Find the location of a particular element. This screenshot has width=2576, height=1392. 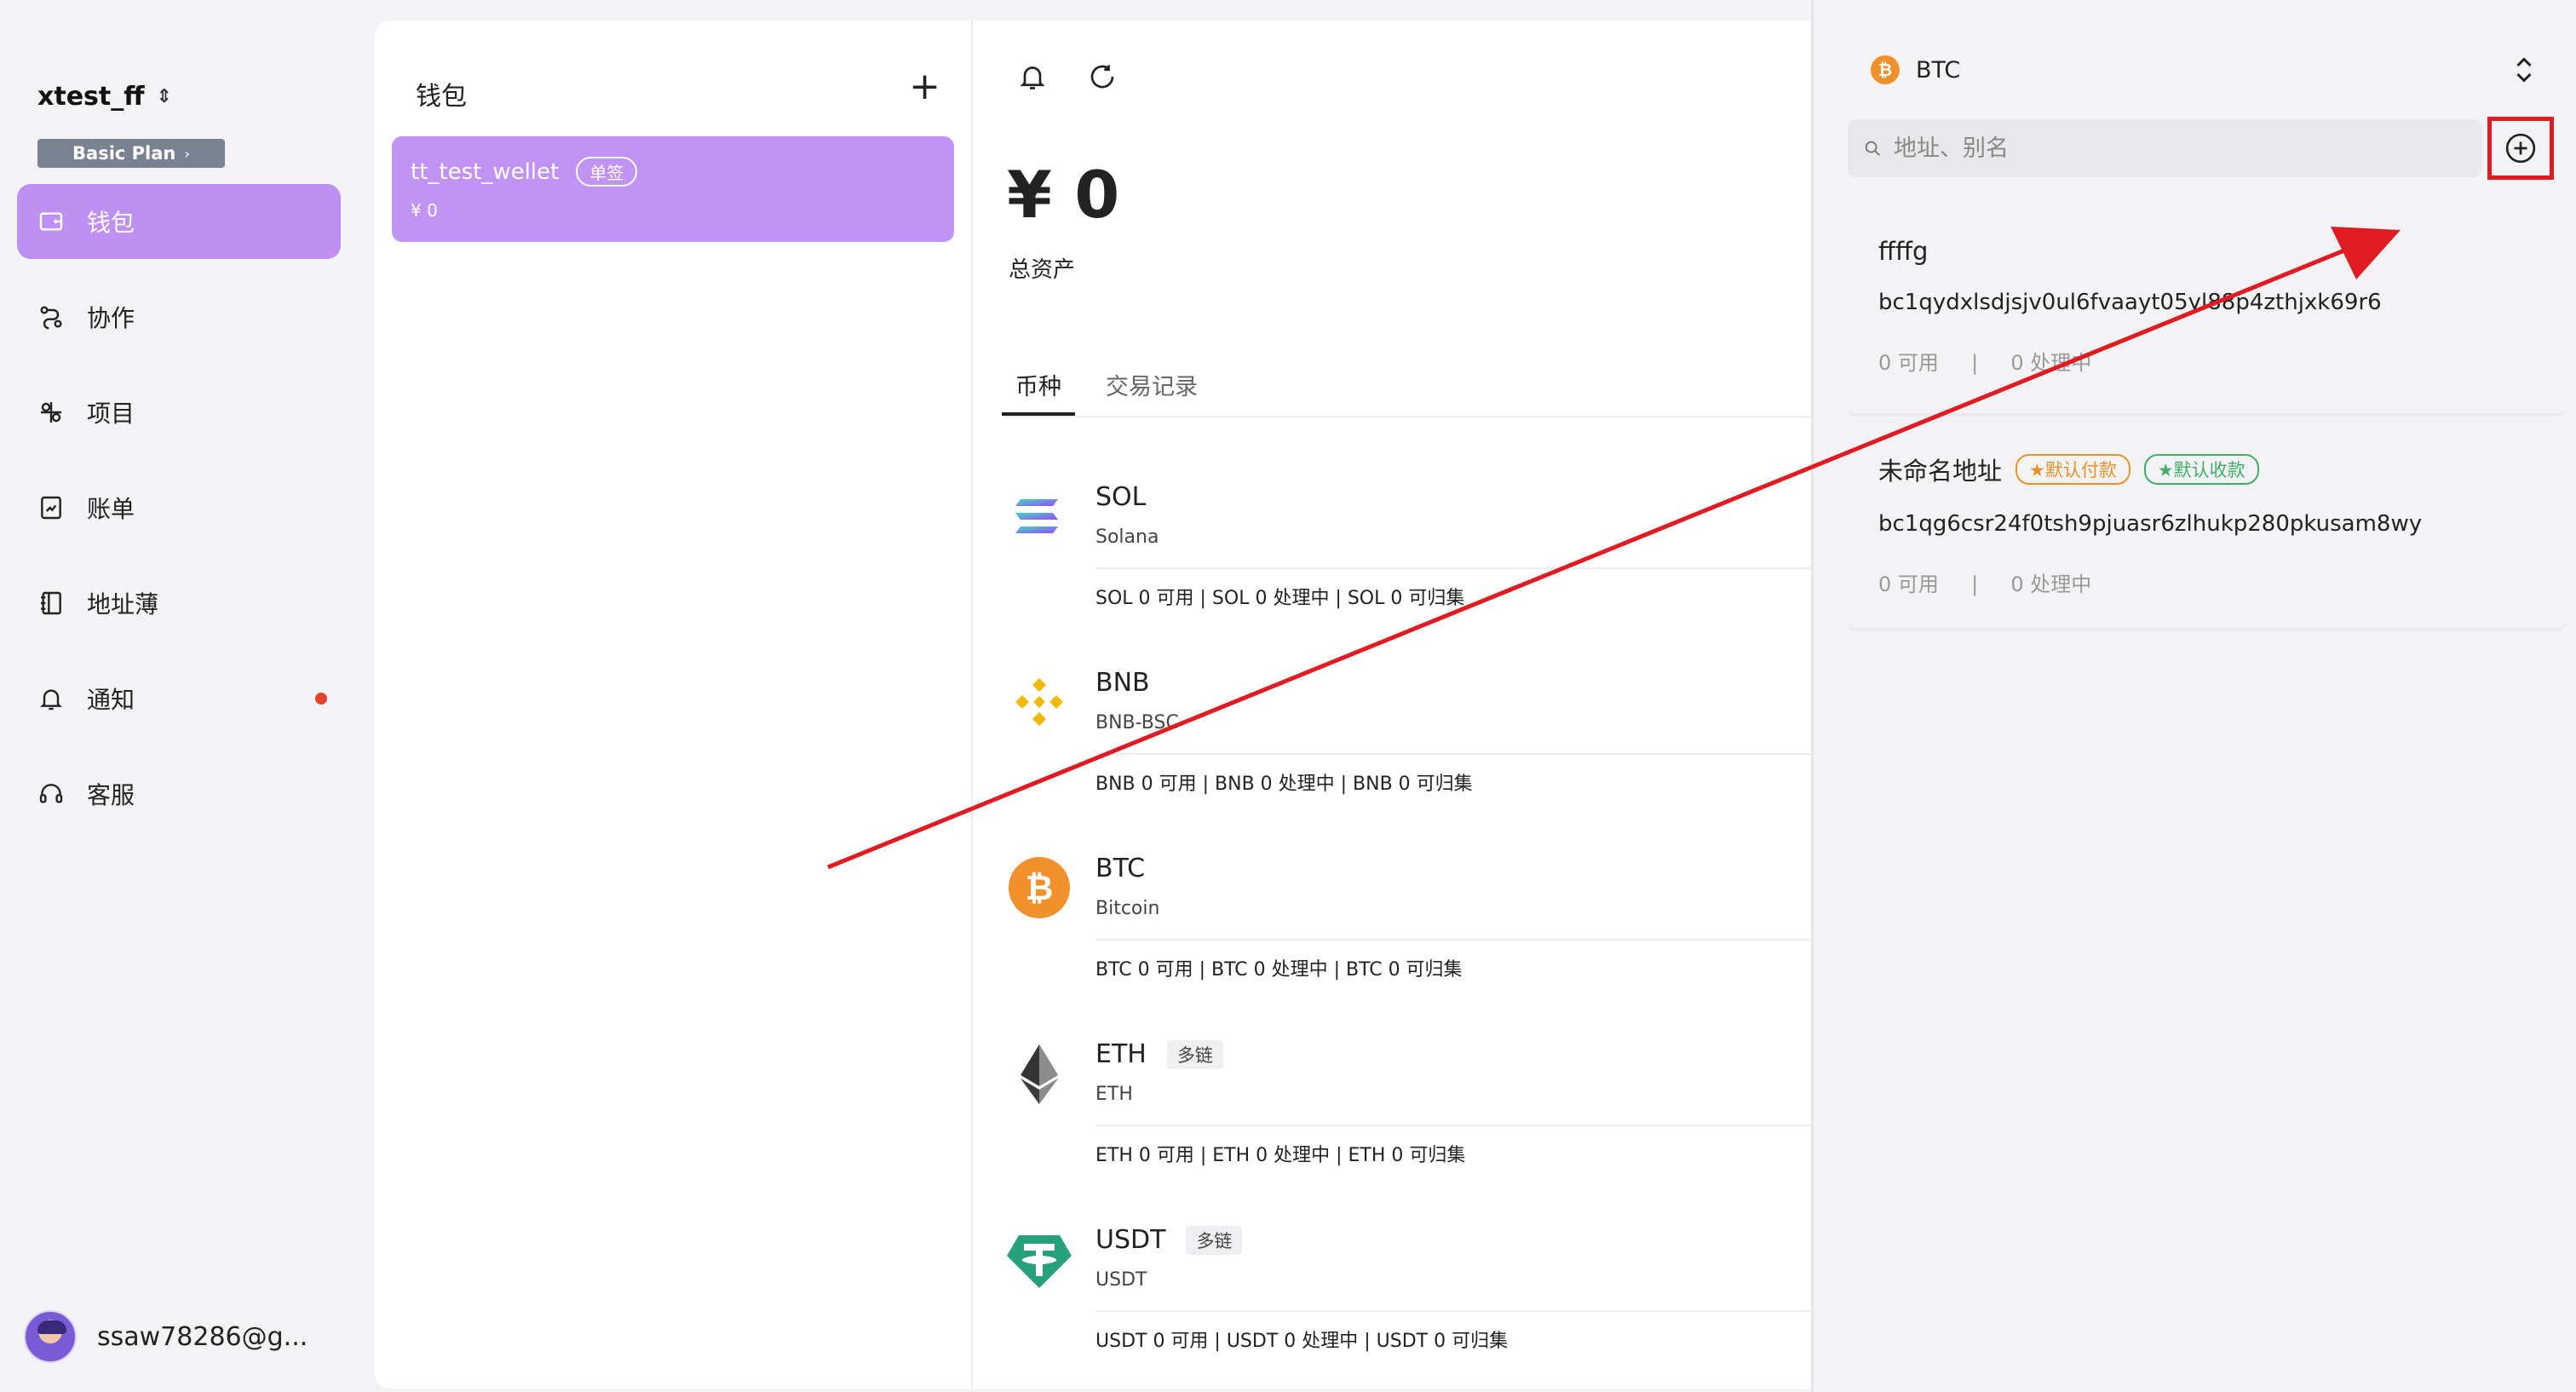

sidebar-item-support: 客服 is located at coordinates (179, 793).